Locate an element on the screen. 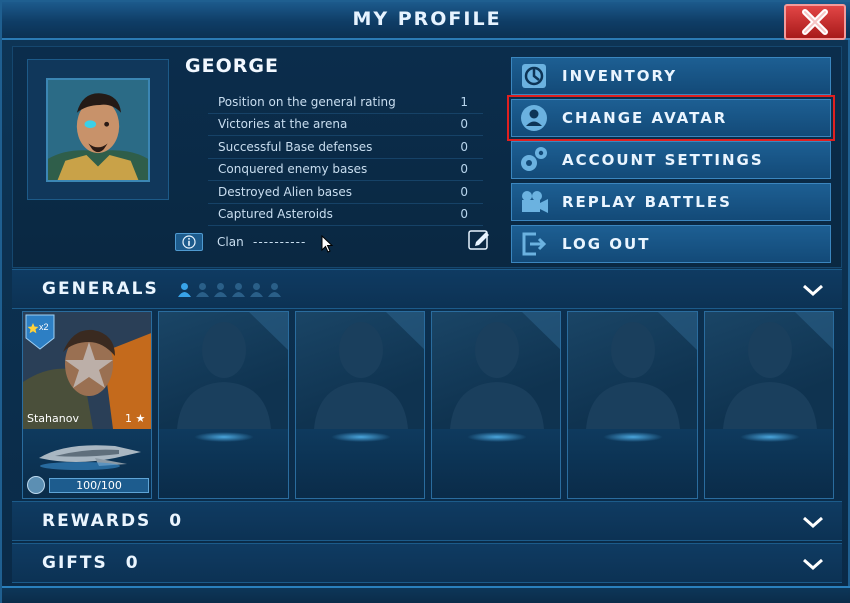 The image size is (850, 603). account-settings-label: ACCOUNT SETTINGS is located at coordinates (663, 160).